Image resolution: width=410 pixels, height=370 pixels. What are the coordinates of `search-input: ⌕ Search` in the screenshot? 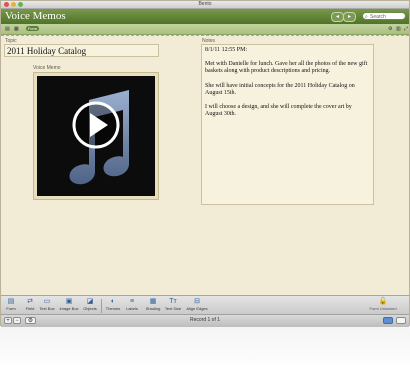 It's located at (384, 16).